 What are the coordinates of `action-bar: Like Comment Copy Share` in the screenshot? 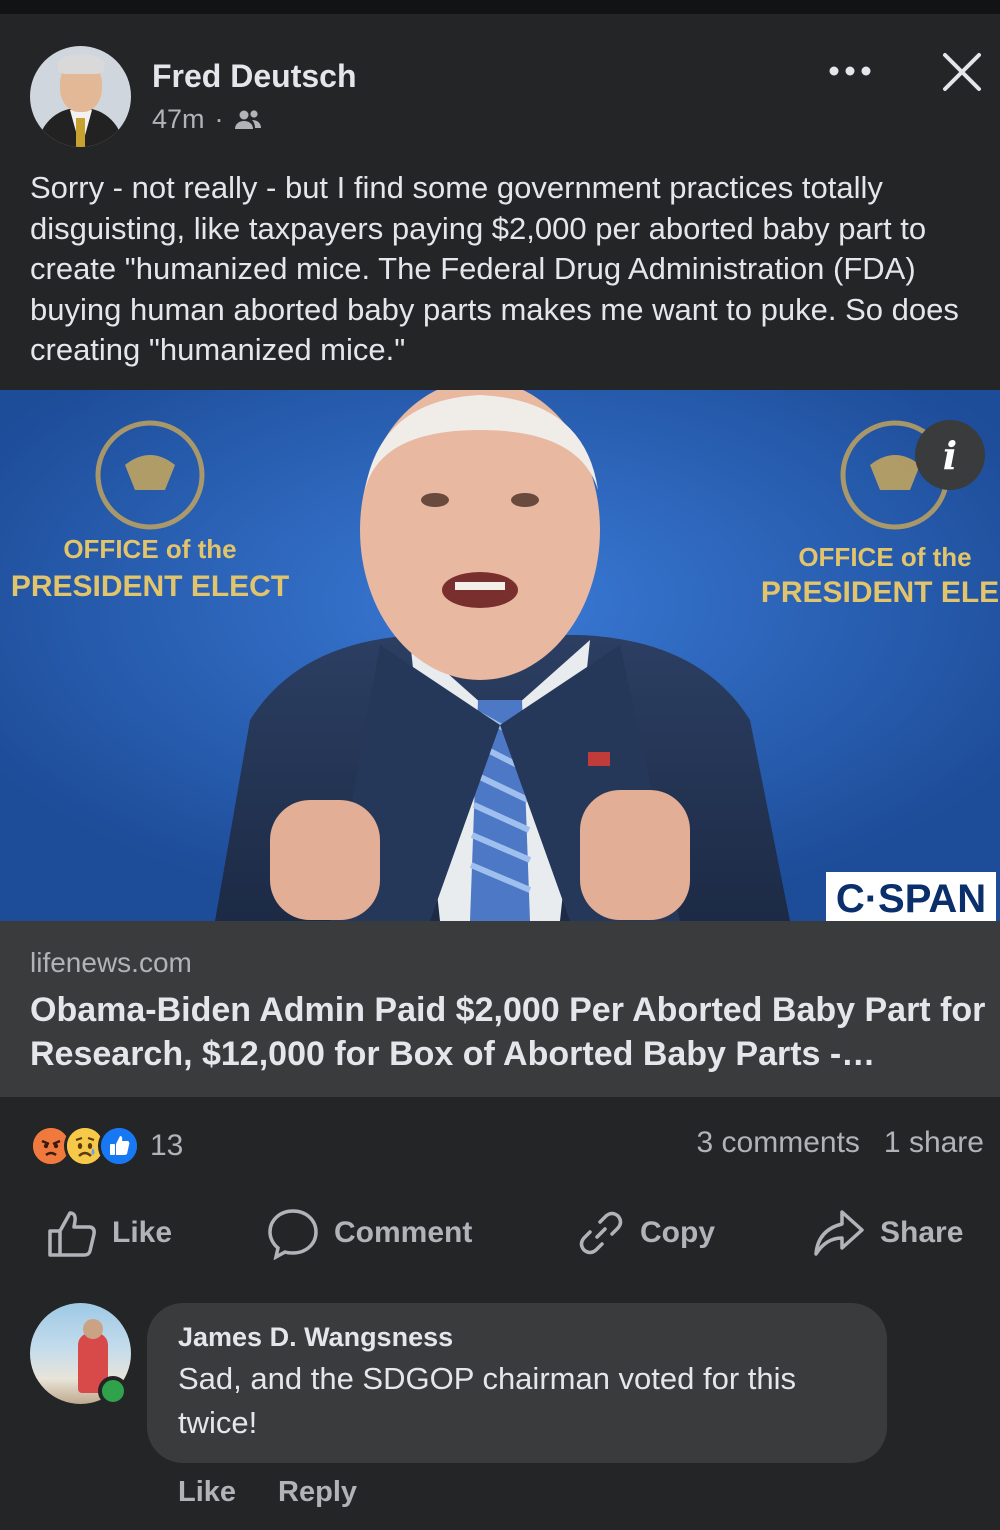 It's located at (500, 1233).